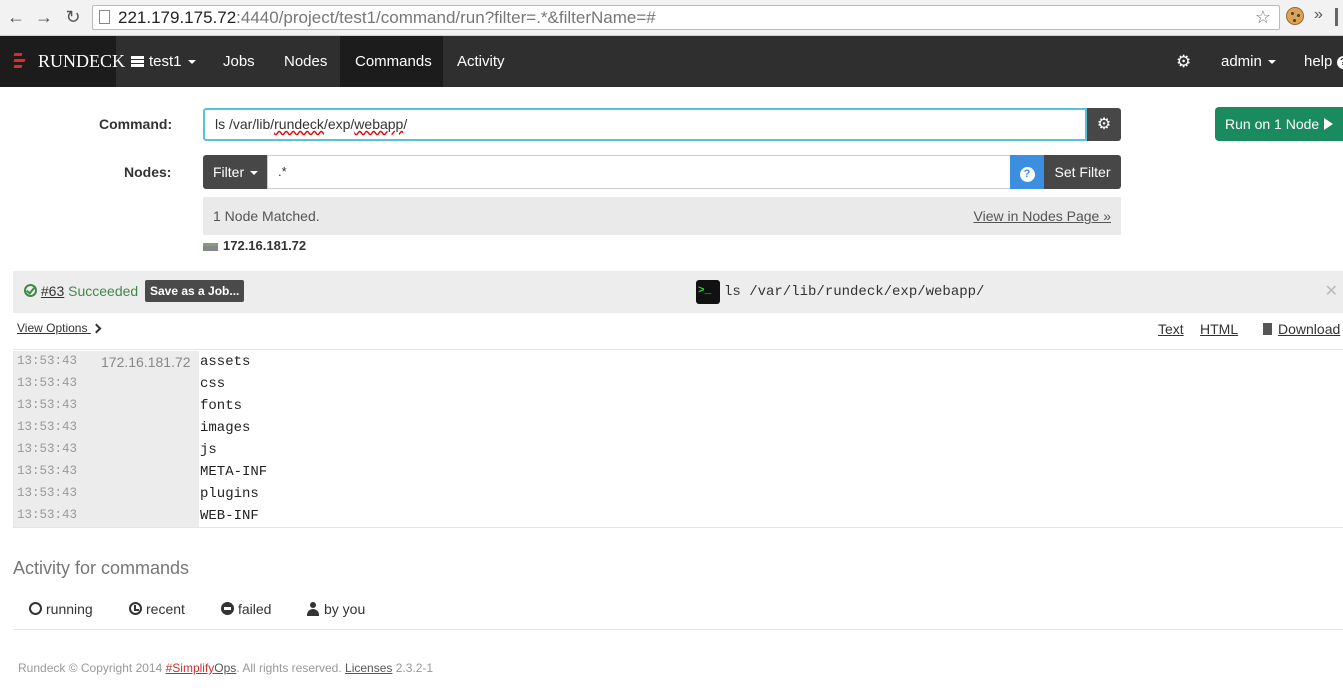 This screenshot has width=1343, height=696. What do you see at coordinates (265, 245) in the screenshot?
I see `node-hostname: 172.16.181.72` at bounding box center [265, 245].